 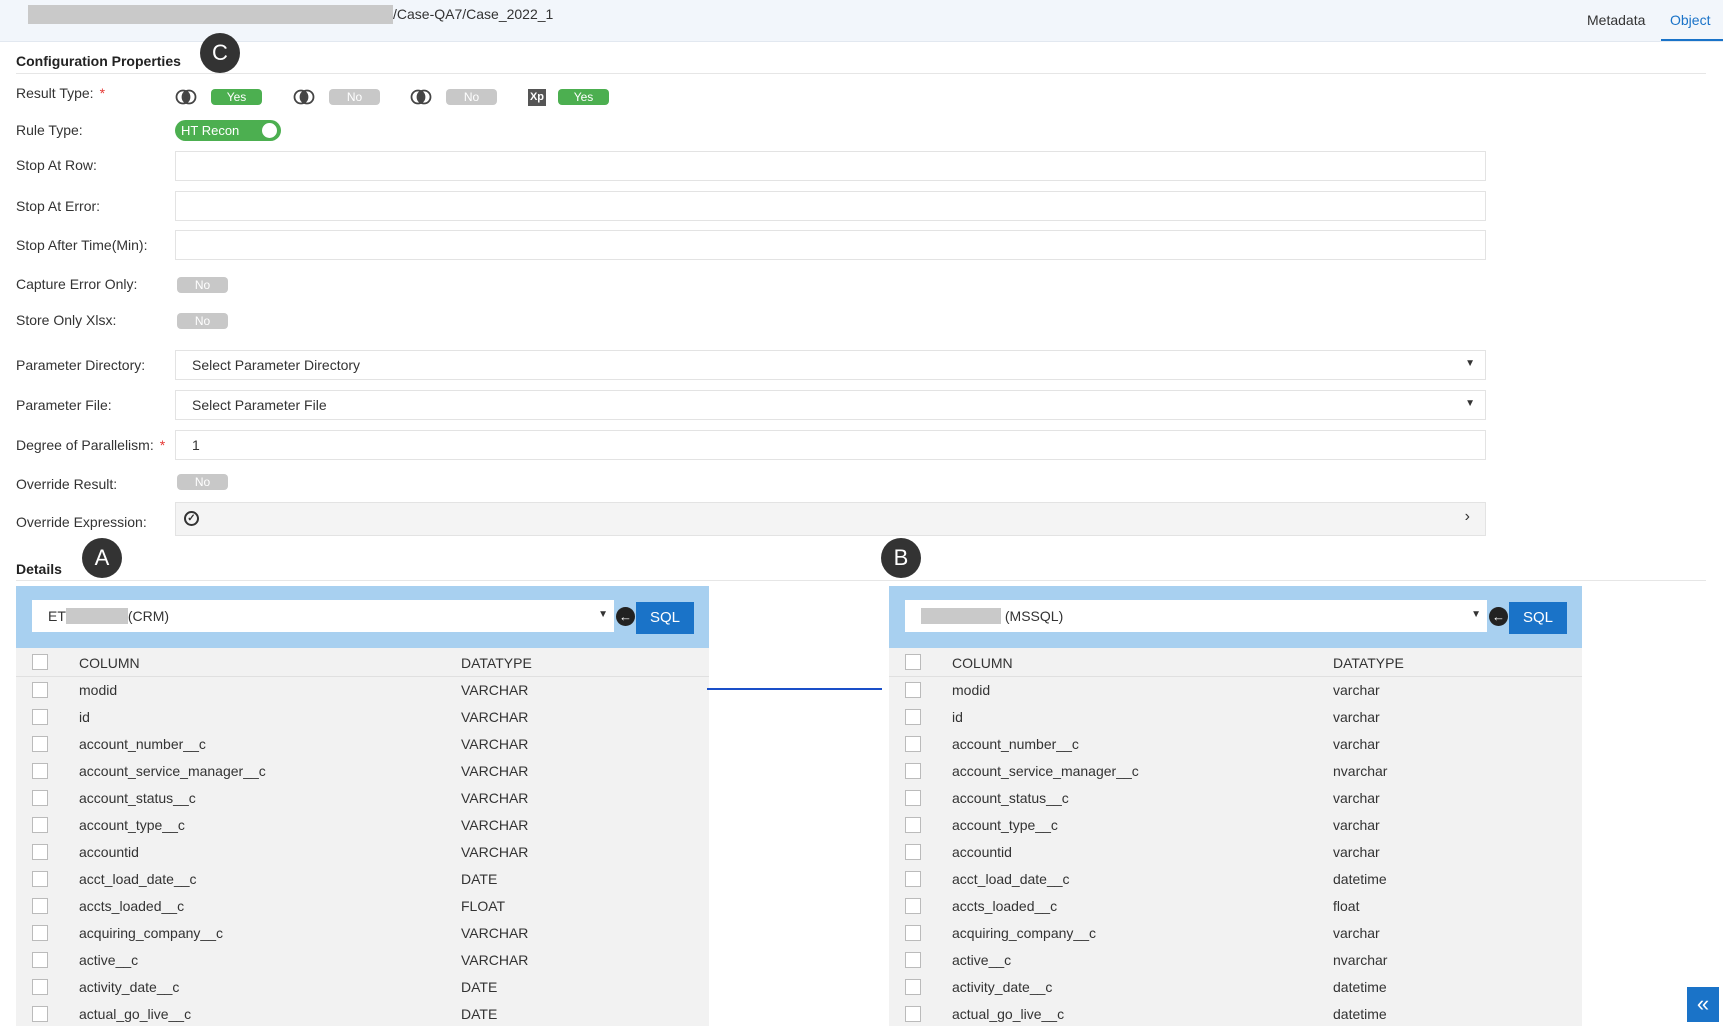 I want to click on datatype-cell: DATE, so click(x=479, y=1014).